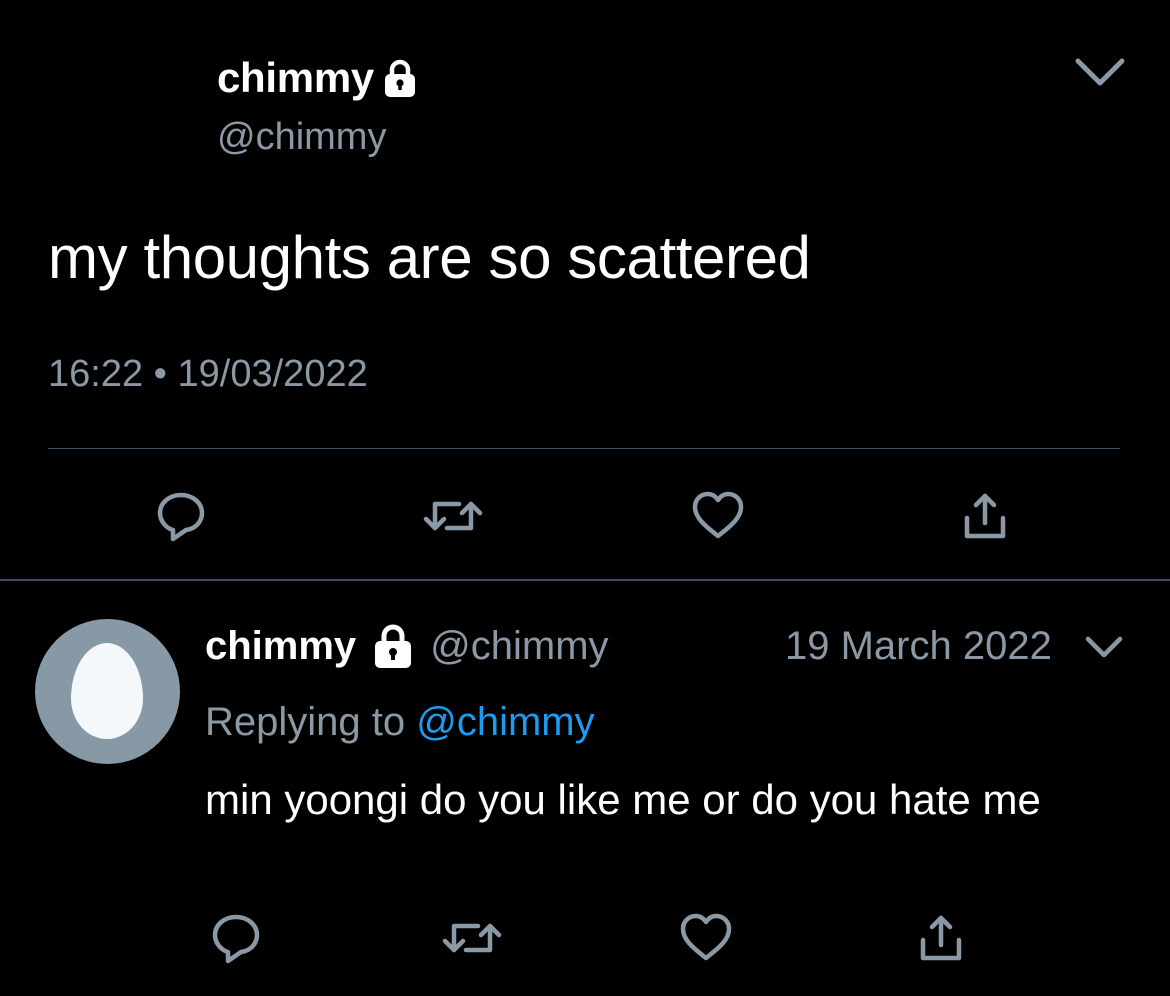  I want to click on reply-handle: @chimmy, so click(519, 646).